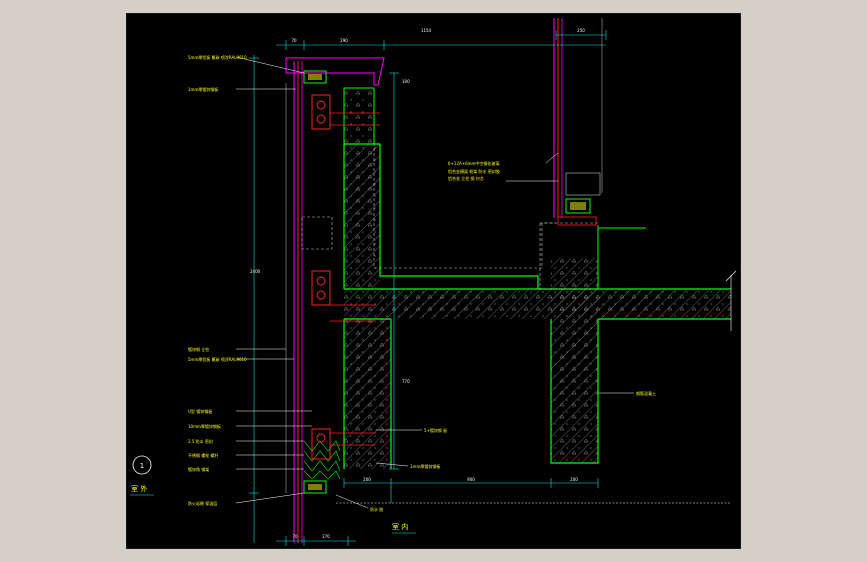 This screenshot has width=867, height=562. I want to click on concrete-column, so click(592, 343).